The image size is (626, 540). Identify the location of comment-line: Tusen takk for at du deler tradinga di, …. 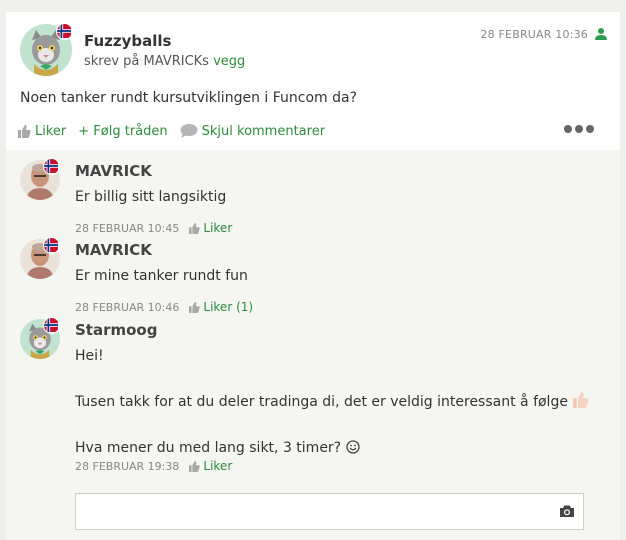
(321, 402).